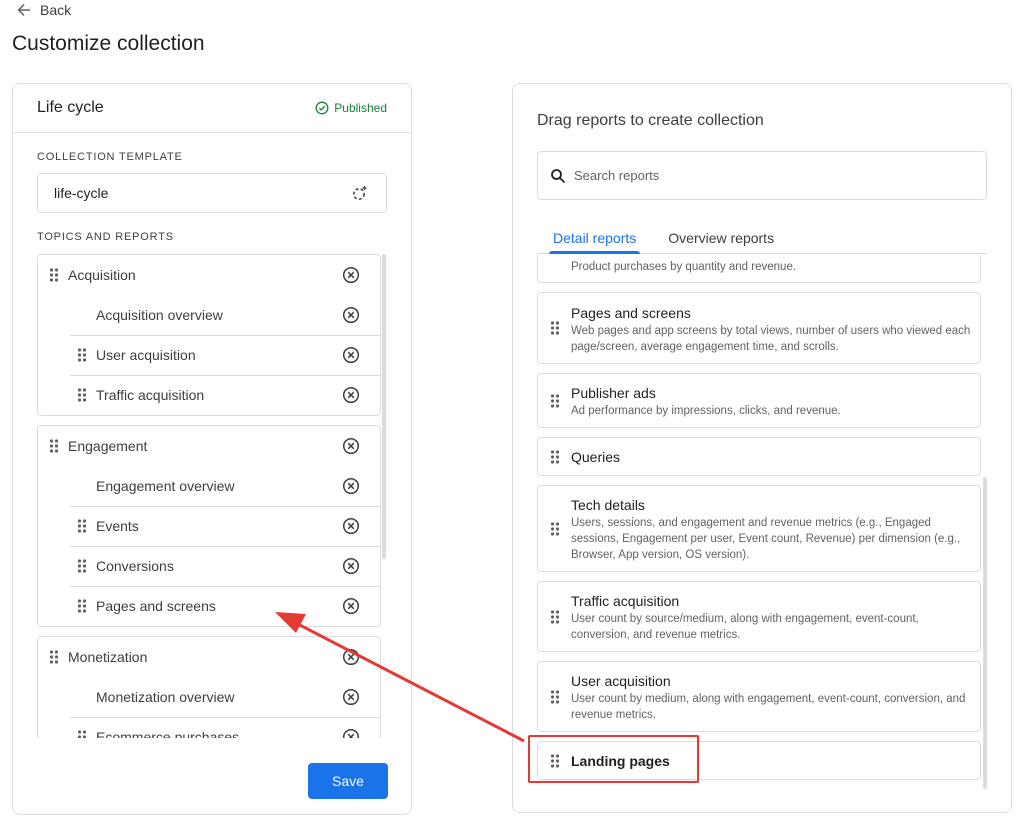 The image size is (1018, 820). What do you see at coordinates (150, 395) in the screenshot?
I see `report-name: Traffic acquisition` at bounding box center [150, 395].